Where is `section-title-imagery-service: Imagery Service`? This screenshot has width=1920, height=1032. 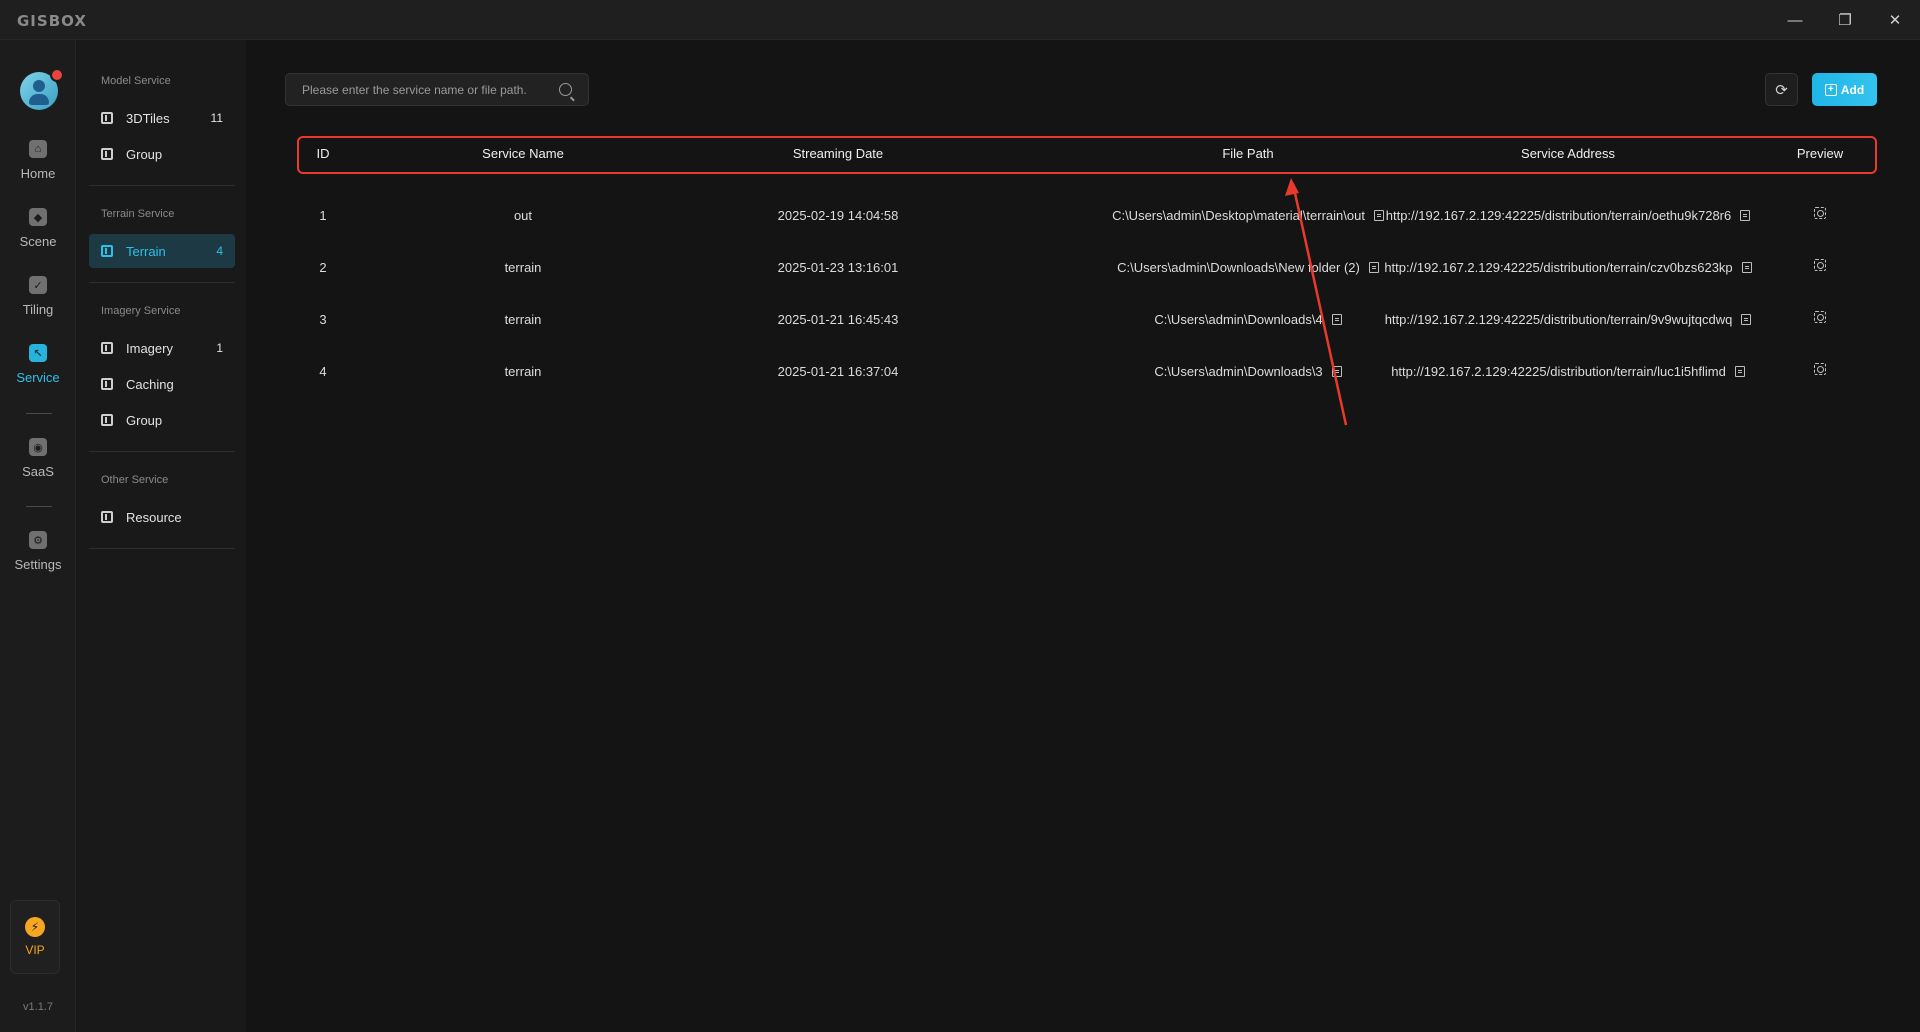
section-title-imagery-service: Imagery Service is located at coordinates (141, 311).